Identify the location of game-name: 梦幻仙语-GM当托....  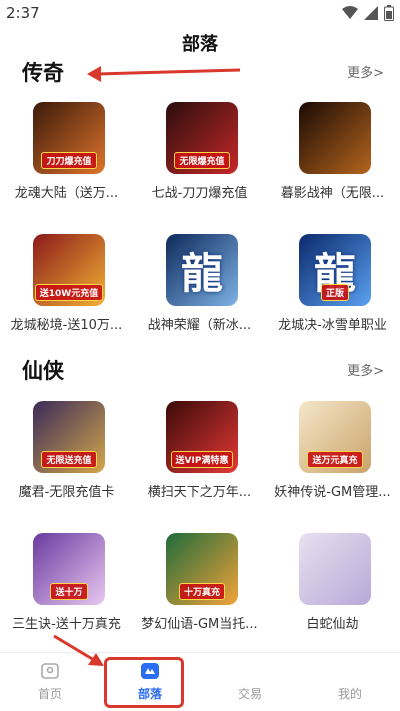
(199, 622).